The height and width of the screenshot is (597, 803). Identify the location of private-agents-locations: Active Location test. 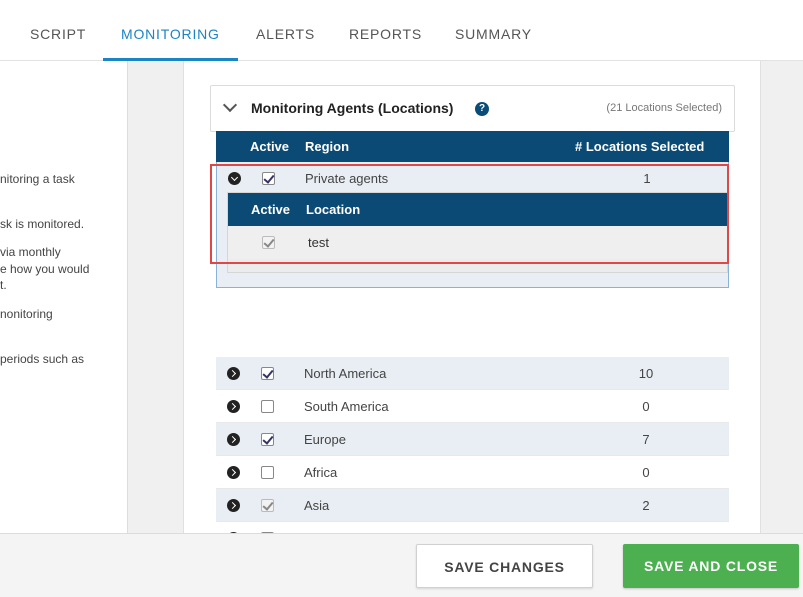
(478, 232).